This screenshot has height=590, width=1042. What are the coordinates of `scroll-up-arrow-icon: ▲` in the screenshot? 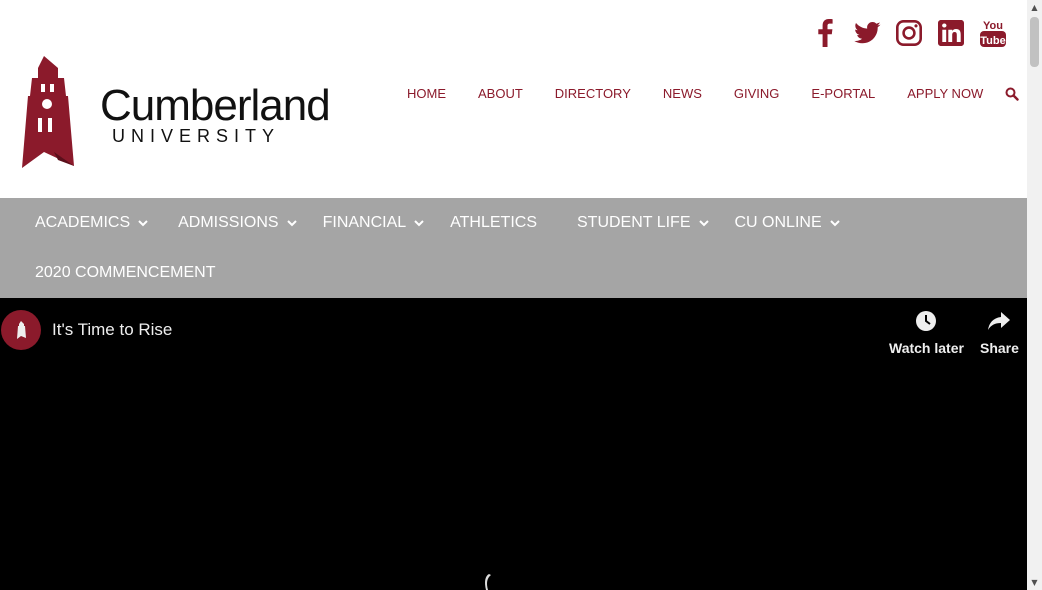 It's located at (1034, 7).